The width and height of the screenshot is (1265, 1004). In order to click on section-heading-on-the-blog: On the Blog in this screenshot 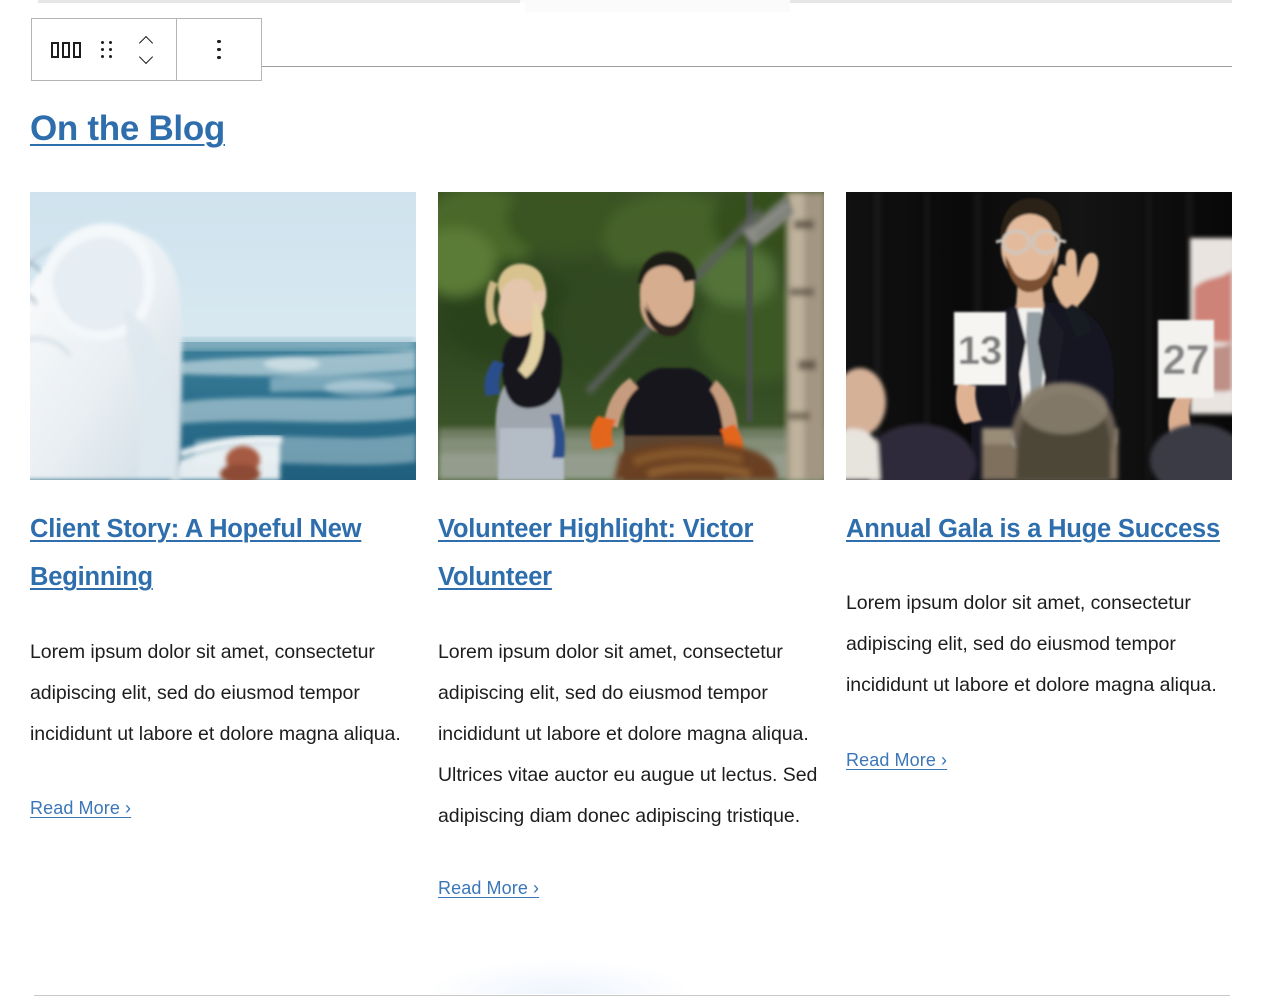, I will do `click(127, 129)`.